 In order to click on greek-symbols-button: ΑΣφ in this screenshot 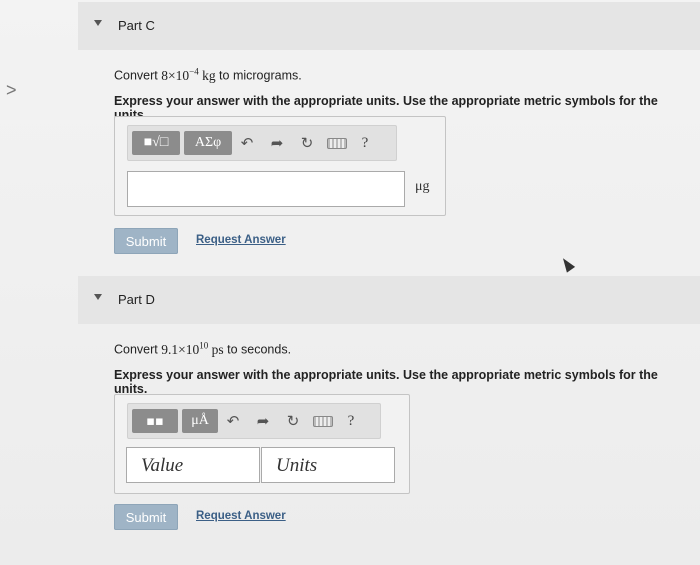, I will do `click(208, 143)`.